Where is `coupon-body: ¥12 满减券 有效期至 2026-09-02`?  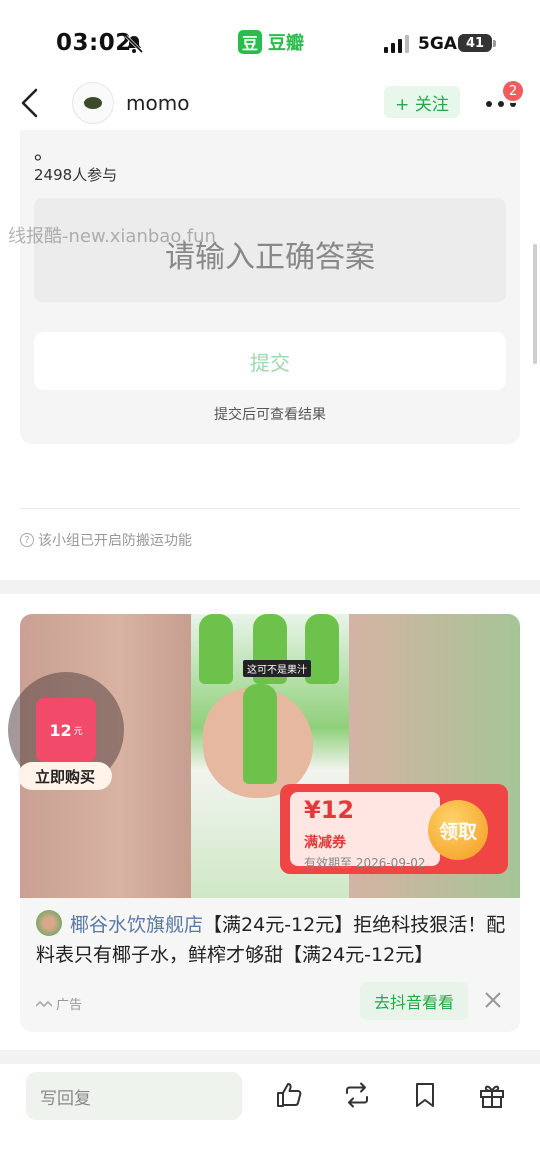
coupon-body: ¥12 满减券 有效期至 2026-09-02 is located at coordinates (365, 831).